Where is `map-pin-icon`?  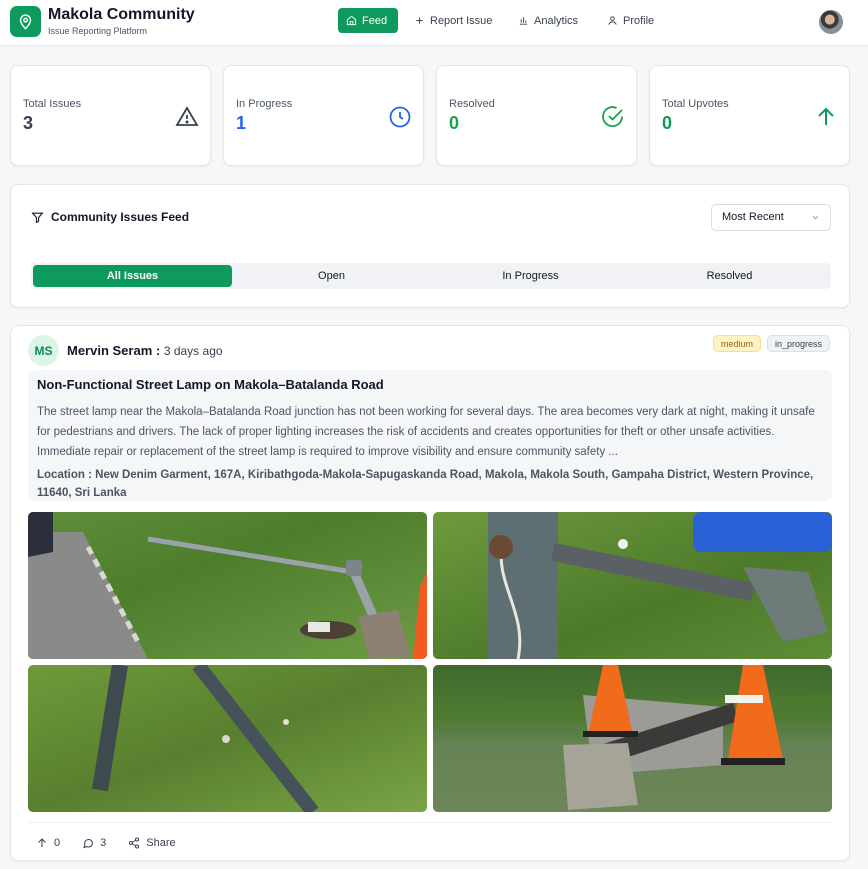
map-pin-icon is located at coordinates (25, 22).